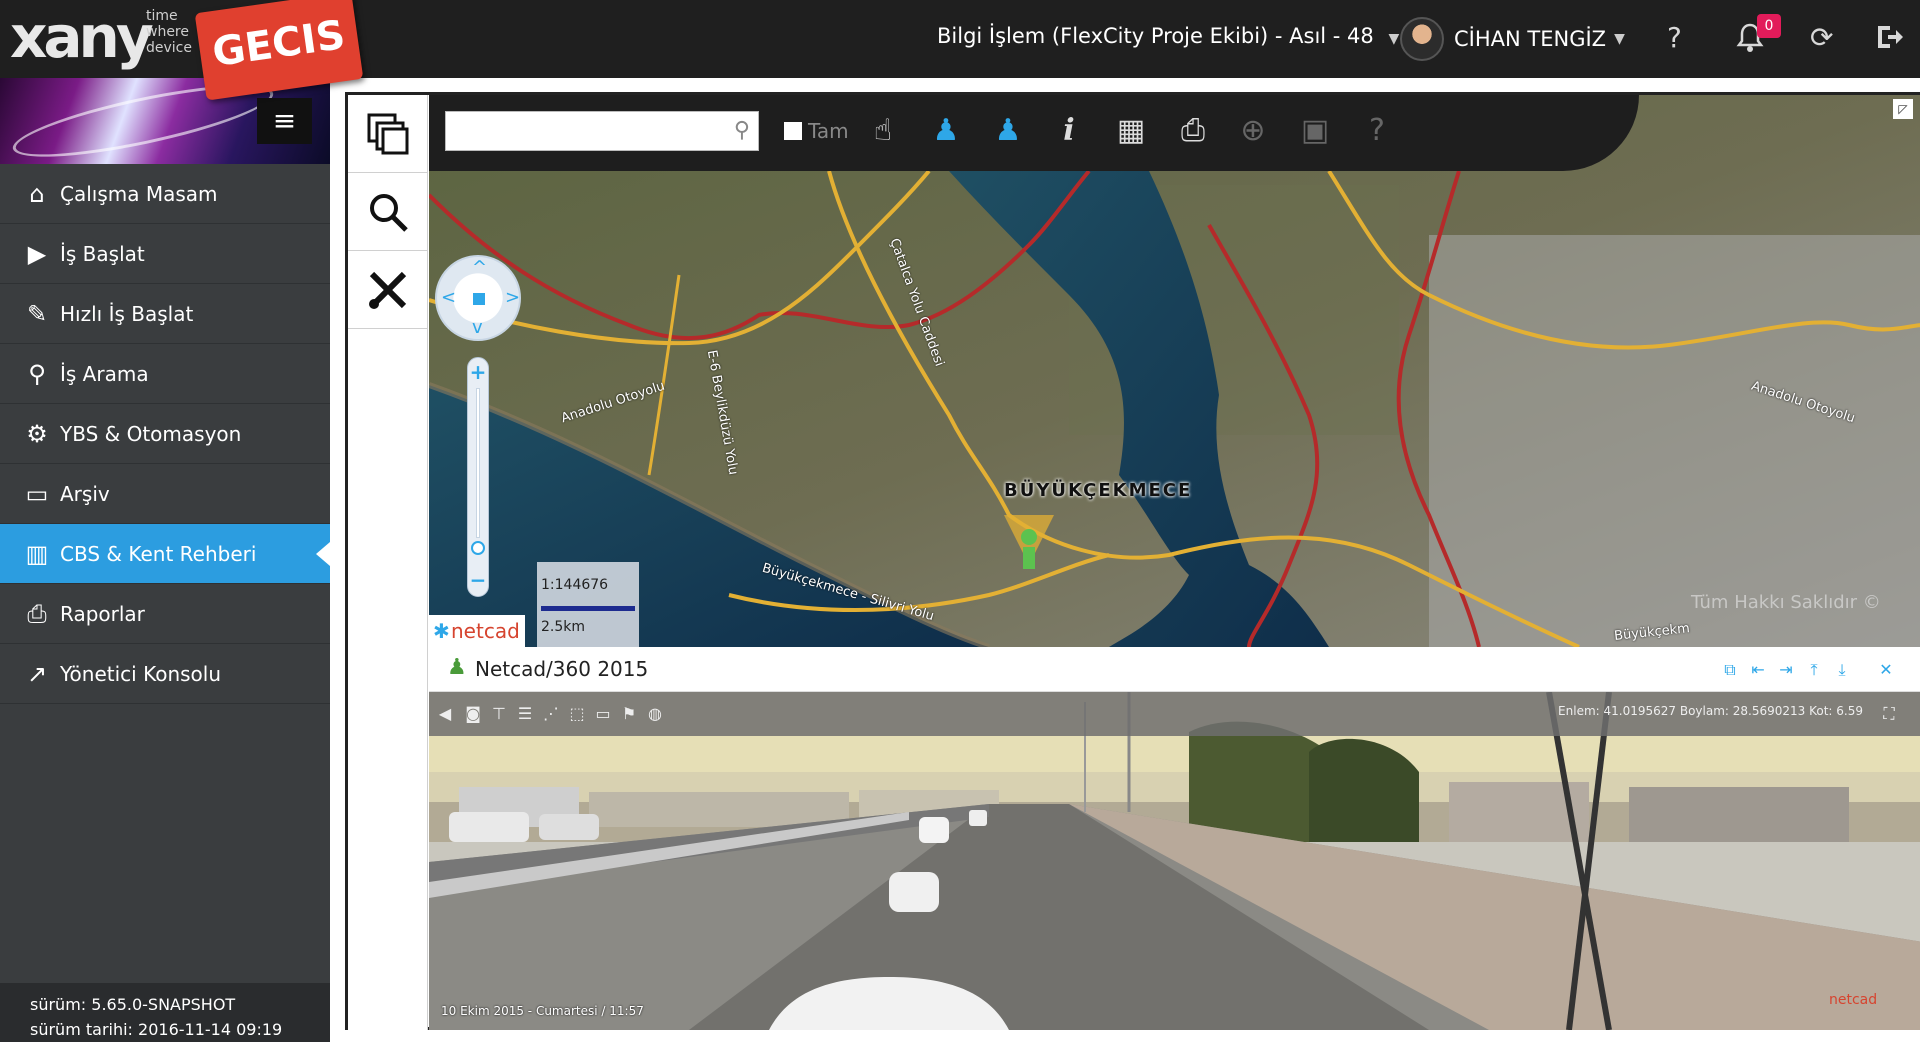 This screenshot has height=1042, width=1920. I want to click on scale-box: 1:144676 2.5km, so click(588, 604).